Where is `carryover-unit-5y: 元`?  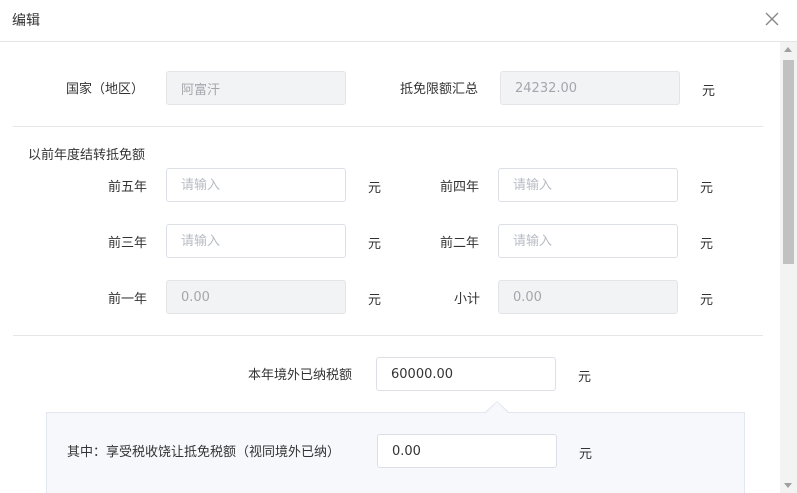 carryover-unit-5y: 元 is located at coordinates (375, 188).